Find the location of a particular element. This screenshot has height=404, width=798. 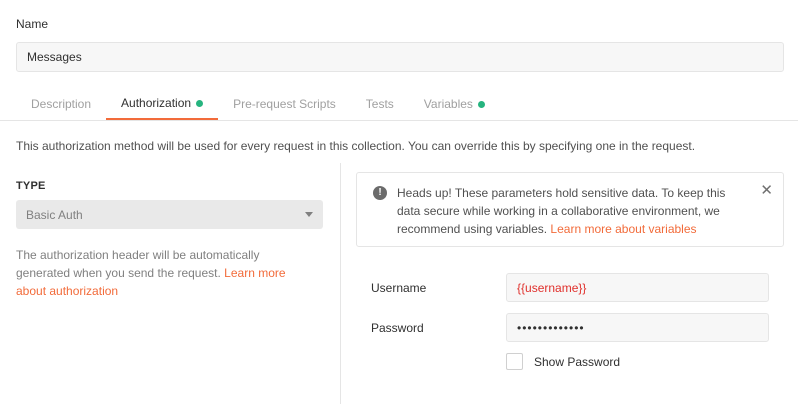

show-password-label: Show Password is located at coordinates (577, 361).